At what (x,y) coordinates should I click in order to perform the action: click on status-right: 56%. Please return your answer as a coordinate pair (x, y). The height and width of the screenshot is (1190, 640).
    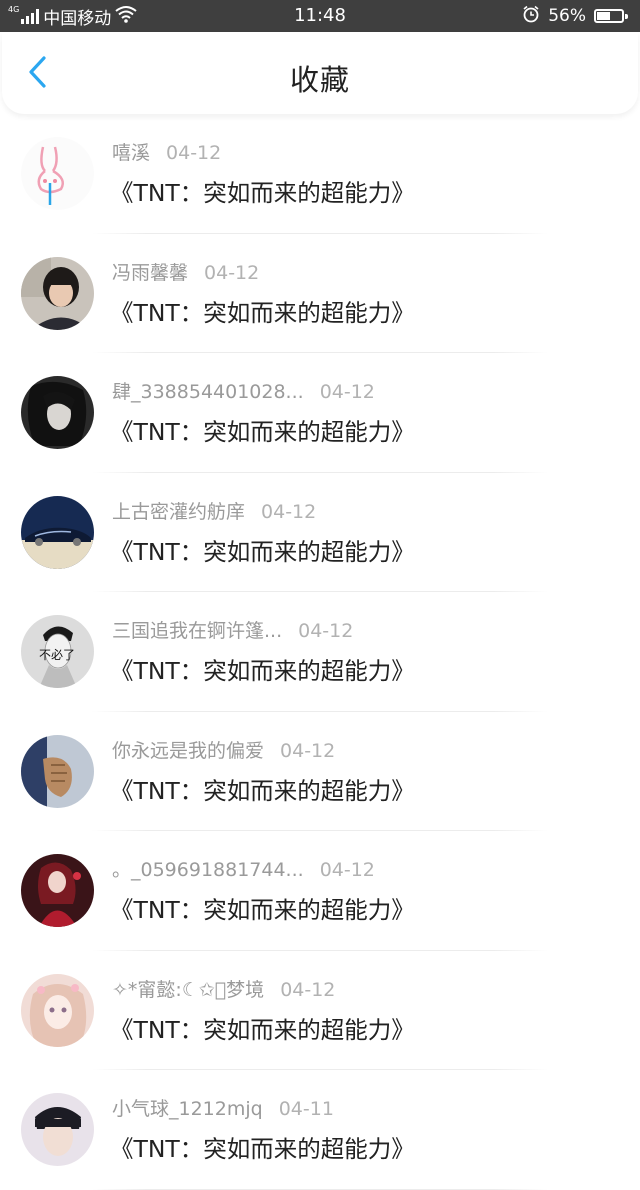
    Looking at the image, I should click on (576, 16).